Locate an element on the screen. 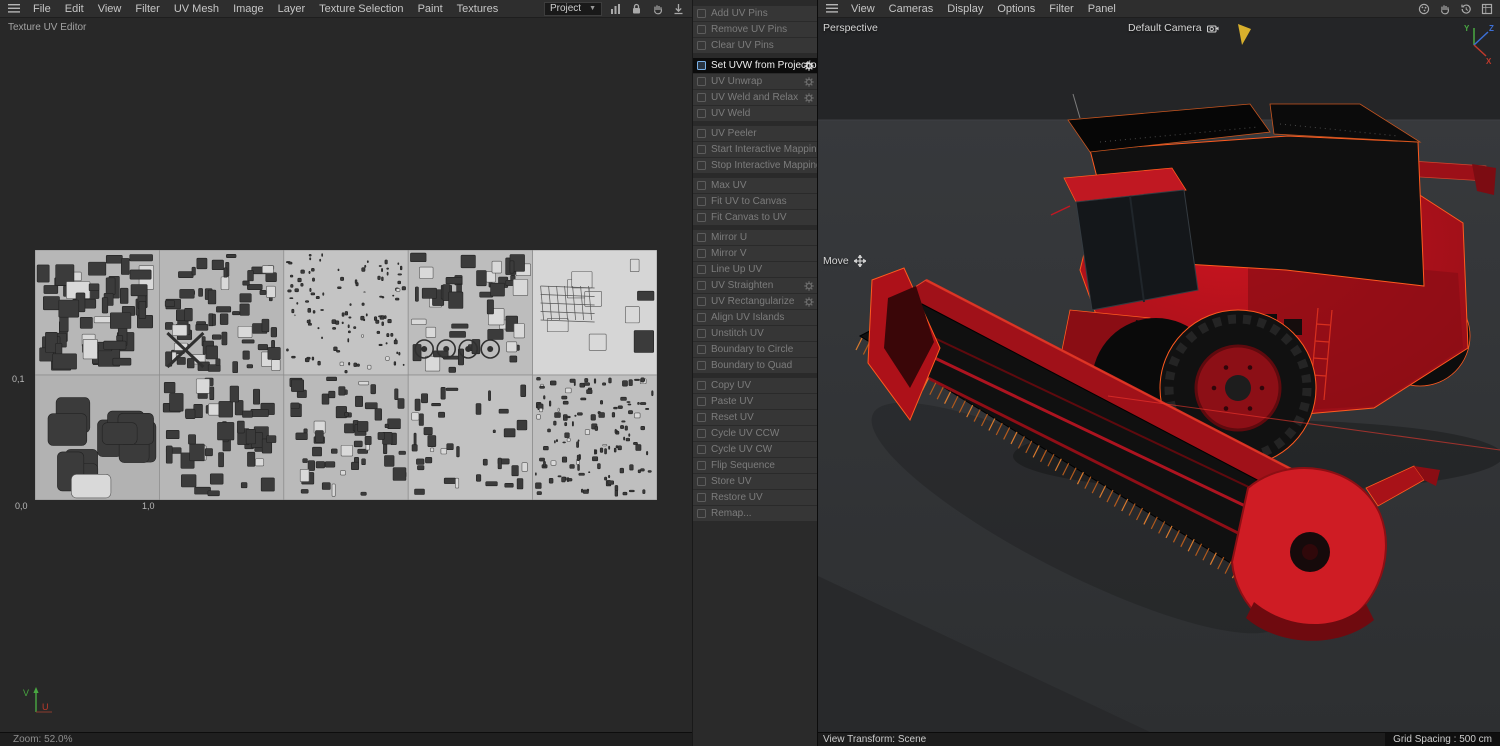 The image size is (1500, 746). command-label: UV Rectangularize is located at coordinates (753, 301).